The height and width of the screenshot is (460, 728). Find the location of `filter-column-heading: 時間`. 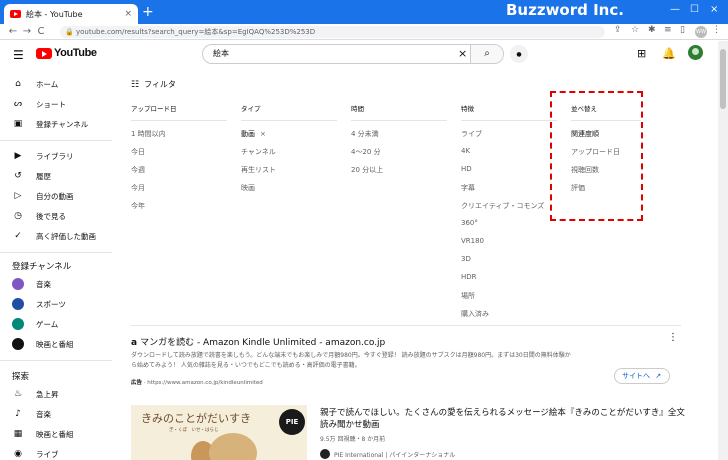

filter-column-heading: 時間 is located at coordinates (399, 112).